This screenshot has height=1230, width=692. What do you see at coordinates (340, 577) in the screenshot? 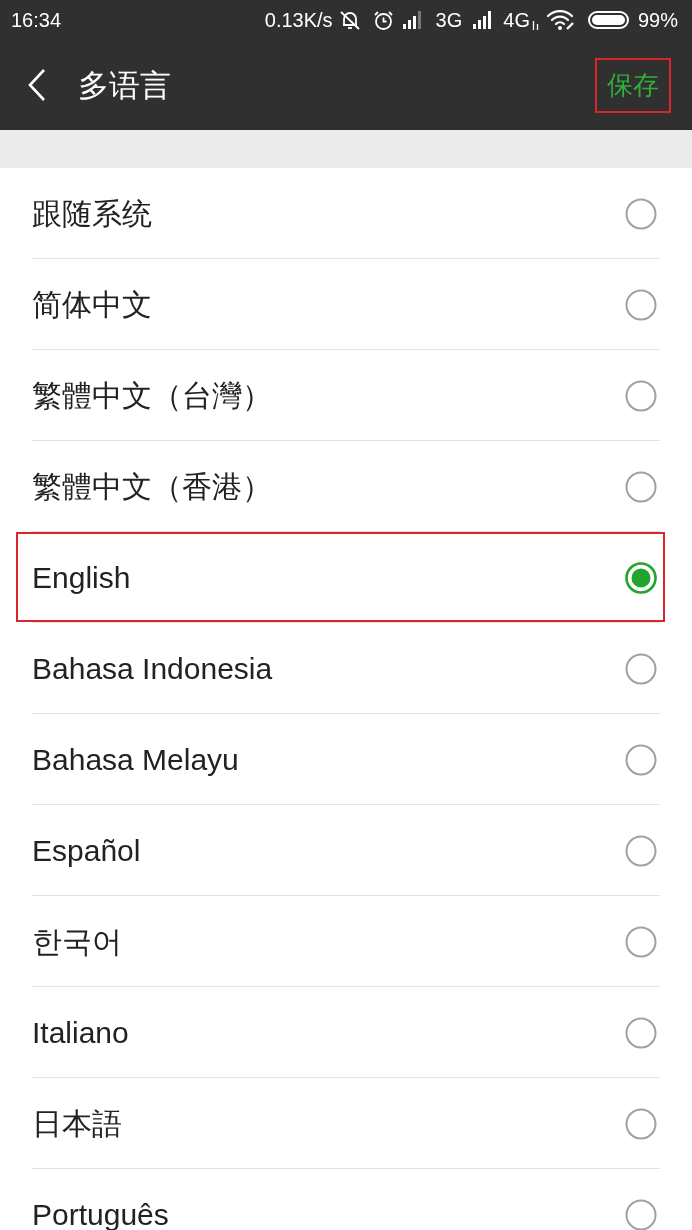
I see `language-option: English` at bounding box center [340, 577].